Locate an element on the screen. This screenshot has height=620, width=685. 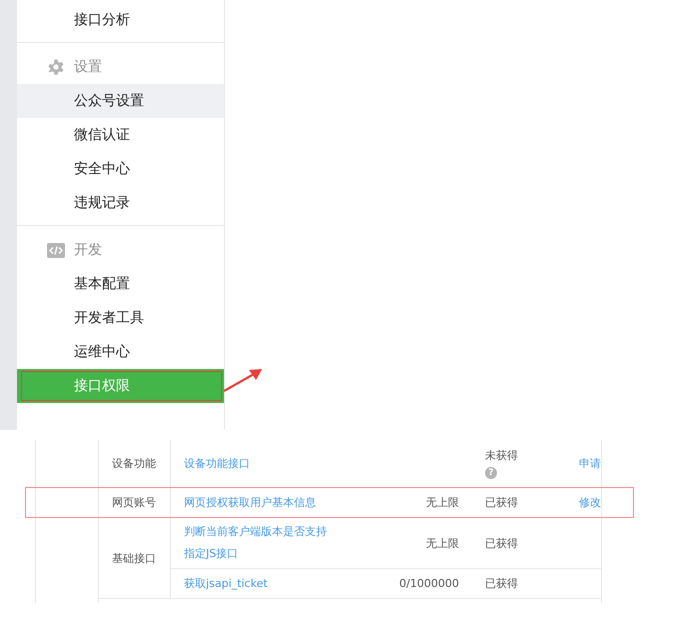
sidebar-item: 开发者工具 is located at coordinates (120, 318).